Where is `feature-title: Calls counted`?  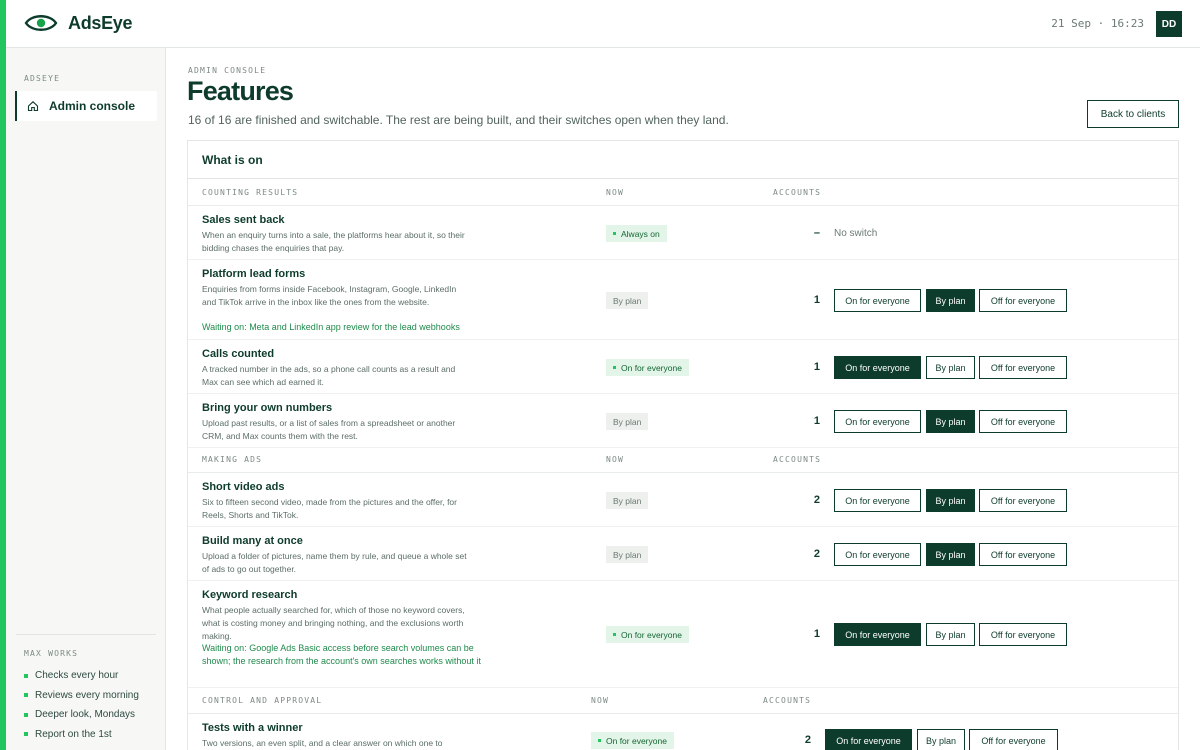
feature-title: Calls counted is located at coordinates (238, 354).